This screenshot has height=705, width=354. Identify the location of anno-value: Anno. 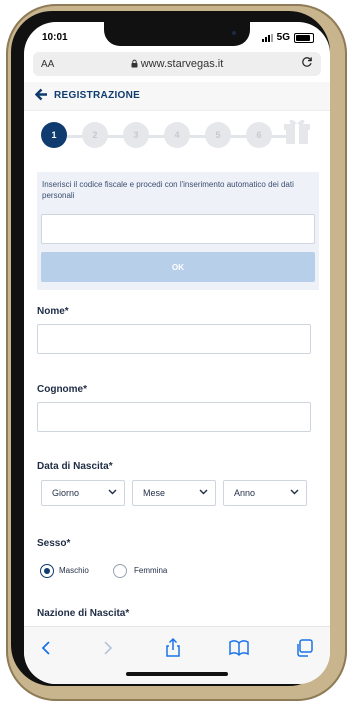
(245, 493).